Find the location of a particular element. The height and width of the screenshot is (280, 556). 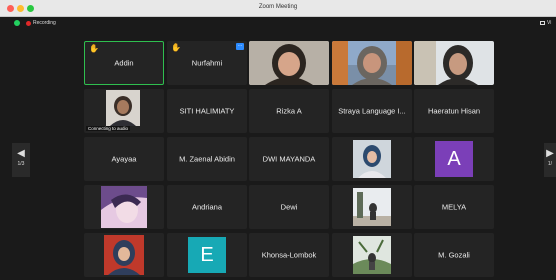

participant-tile-rizka-a: Rizka A is located at coordinates (289, 111).